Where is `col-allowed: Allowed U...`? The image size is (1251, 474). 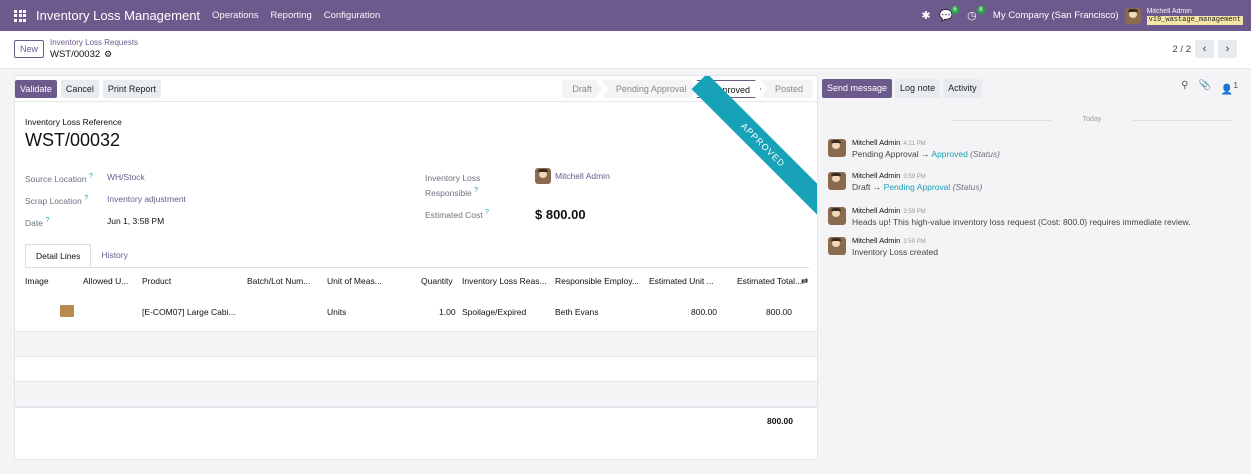 col-allowed: Allowed U... is located at coordinates (105, 281).